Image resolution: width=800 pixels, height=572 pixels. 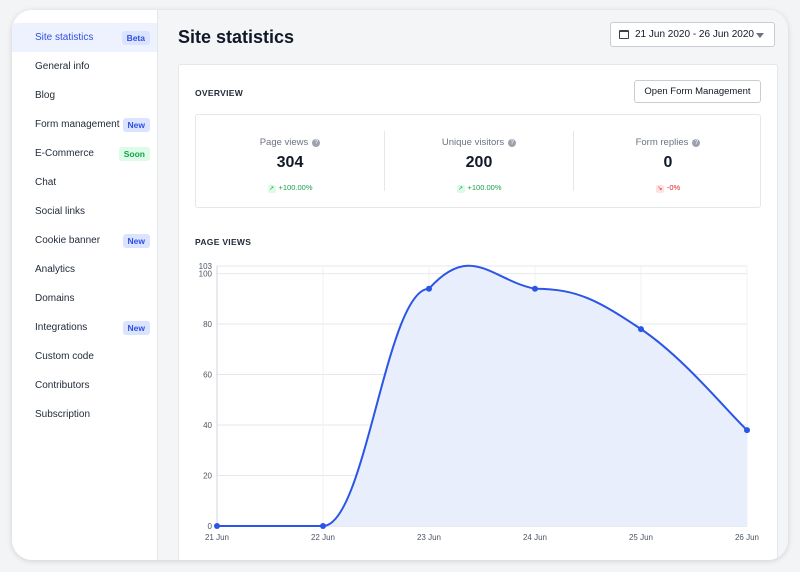 I want to click on sidebar-item-label: General info, so click(x=62, y=66).